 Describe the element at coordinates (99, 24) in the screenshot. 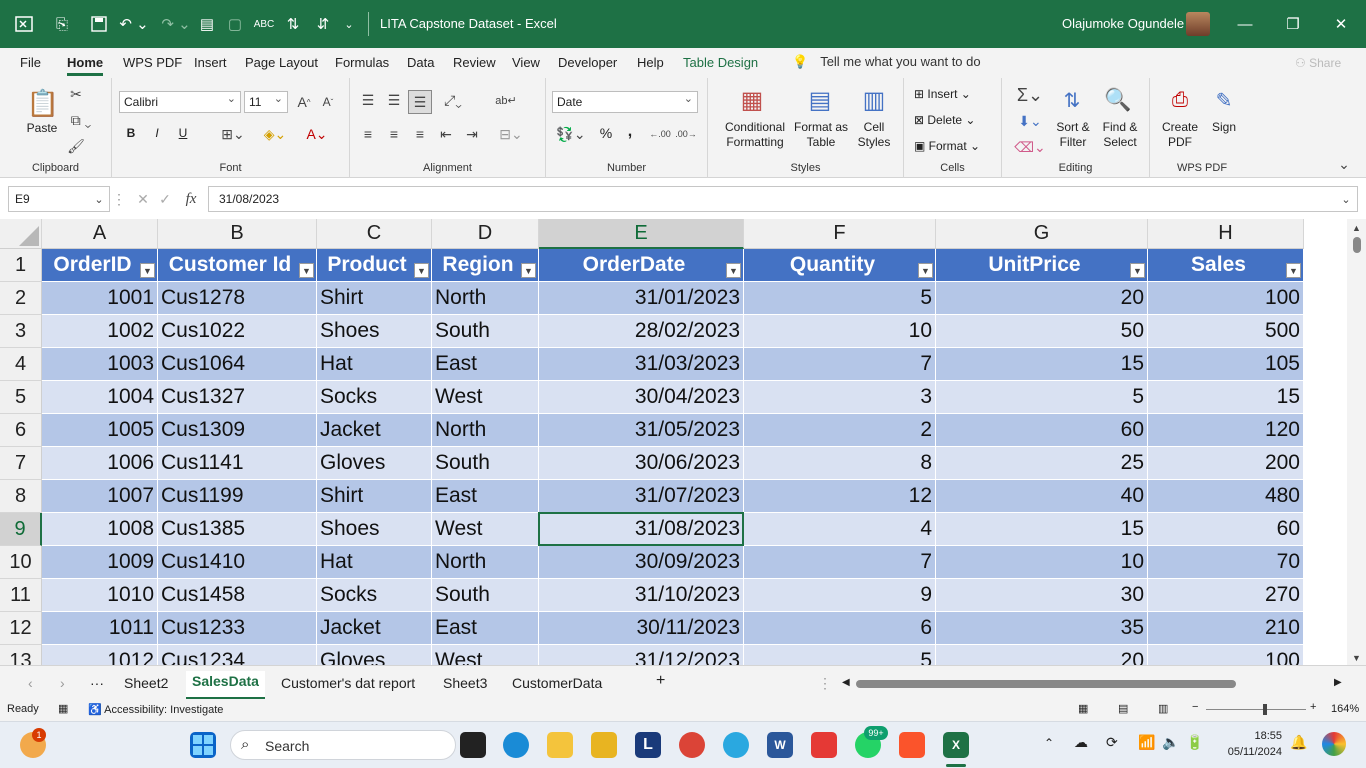

I see `save-icon` at that location.